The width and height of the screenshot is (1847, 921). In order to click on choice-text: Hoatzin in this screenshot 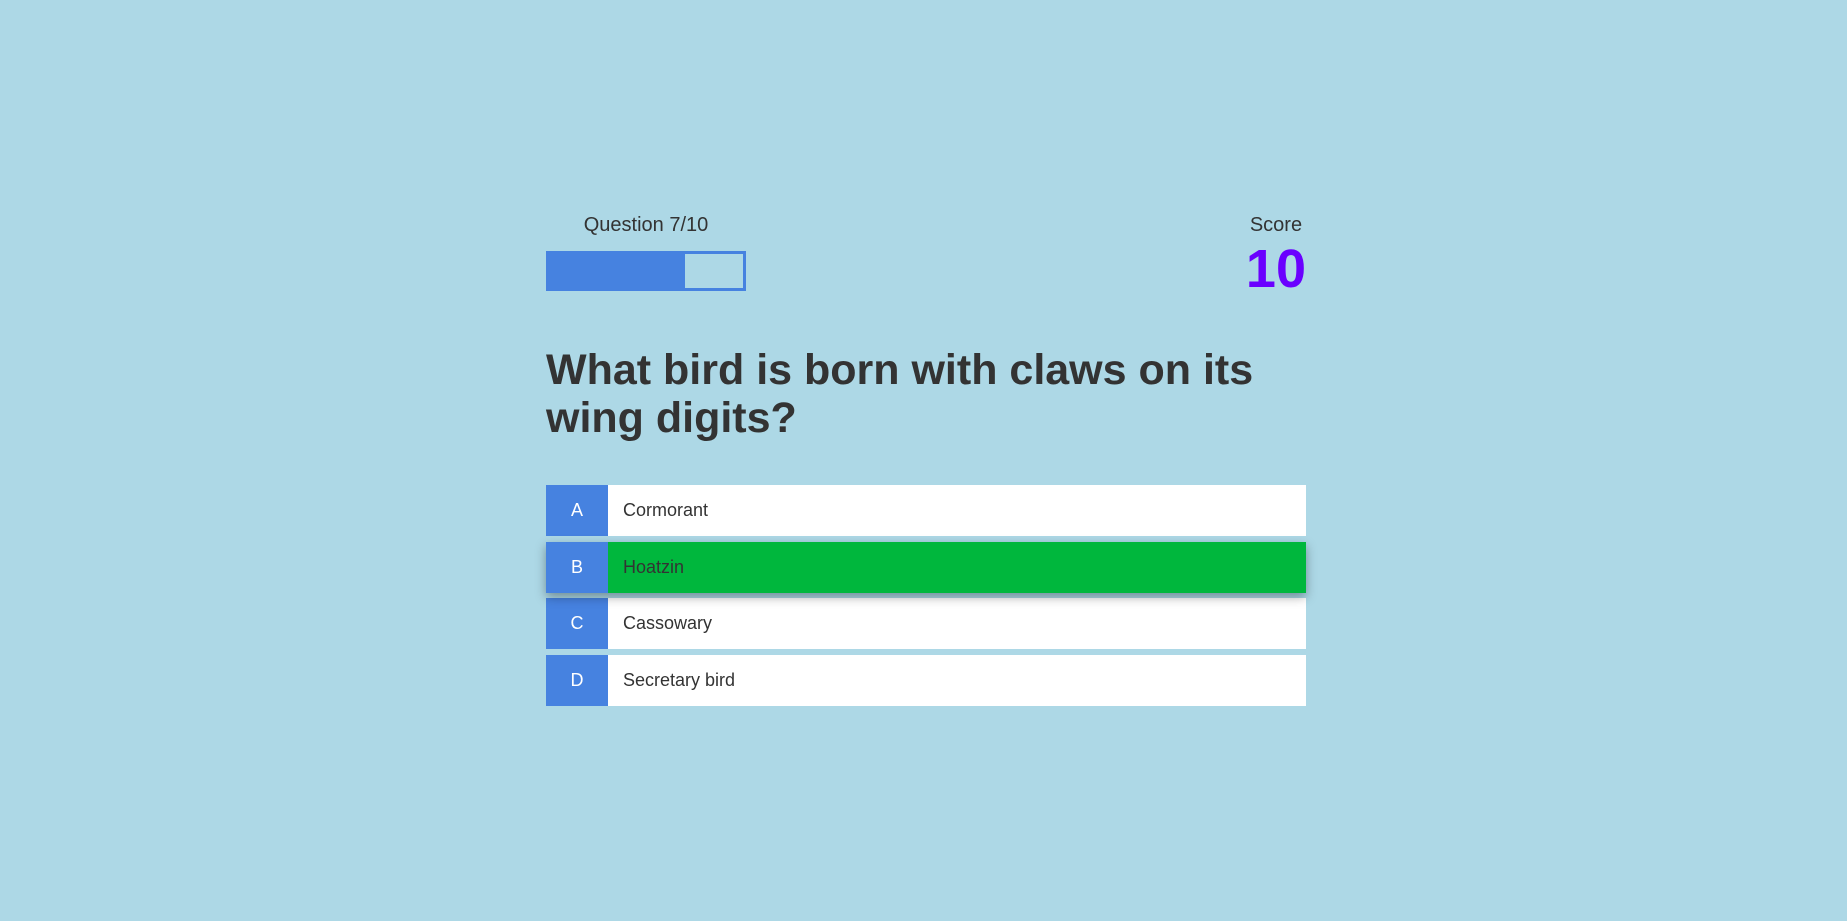, I will do `click(654, 566)`.